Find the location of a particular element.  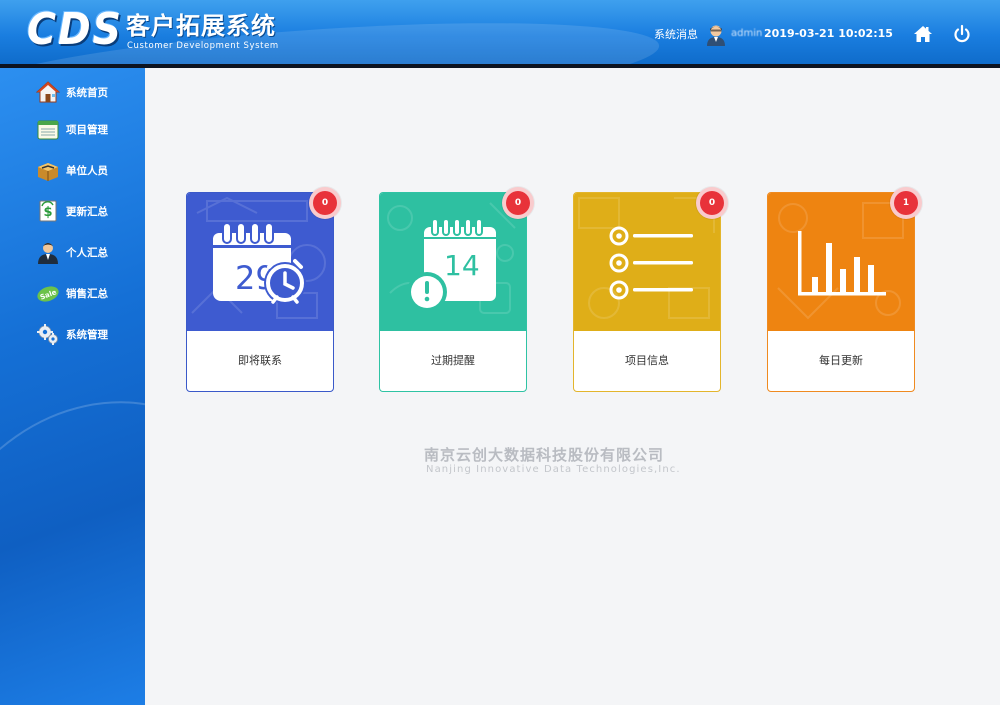

sidebar-item-settings: 系统管理 is located at coordinates (72, 334).